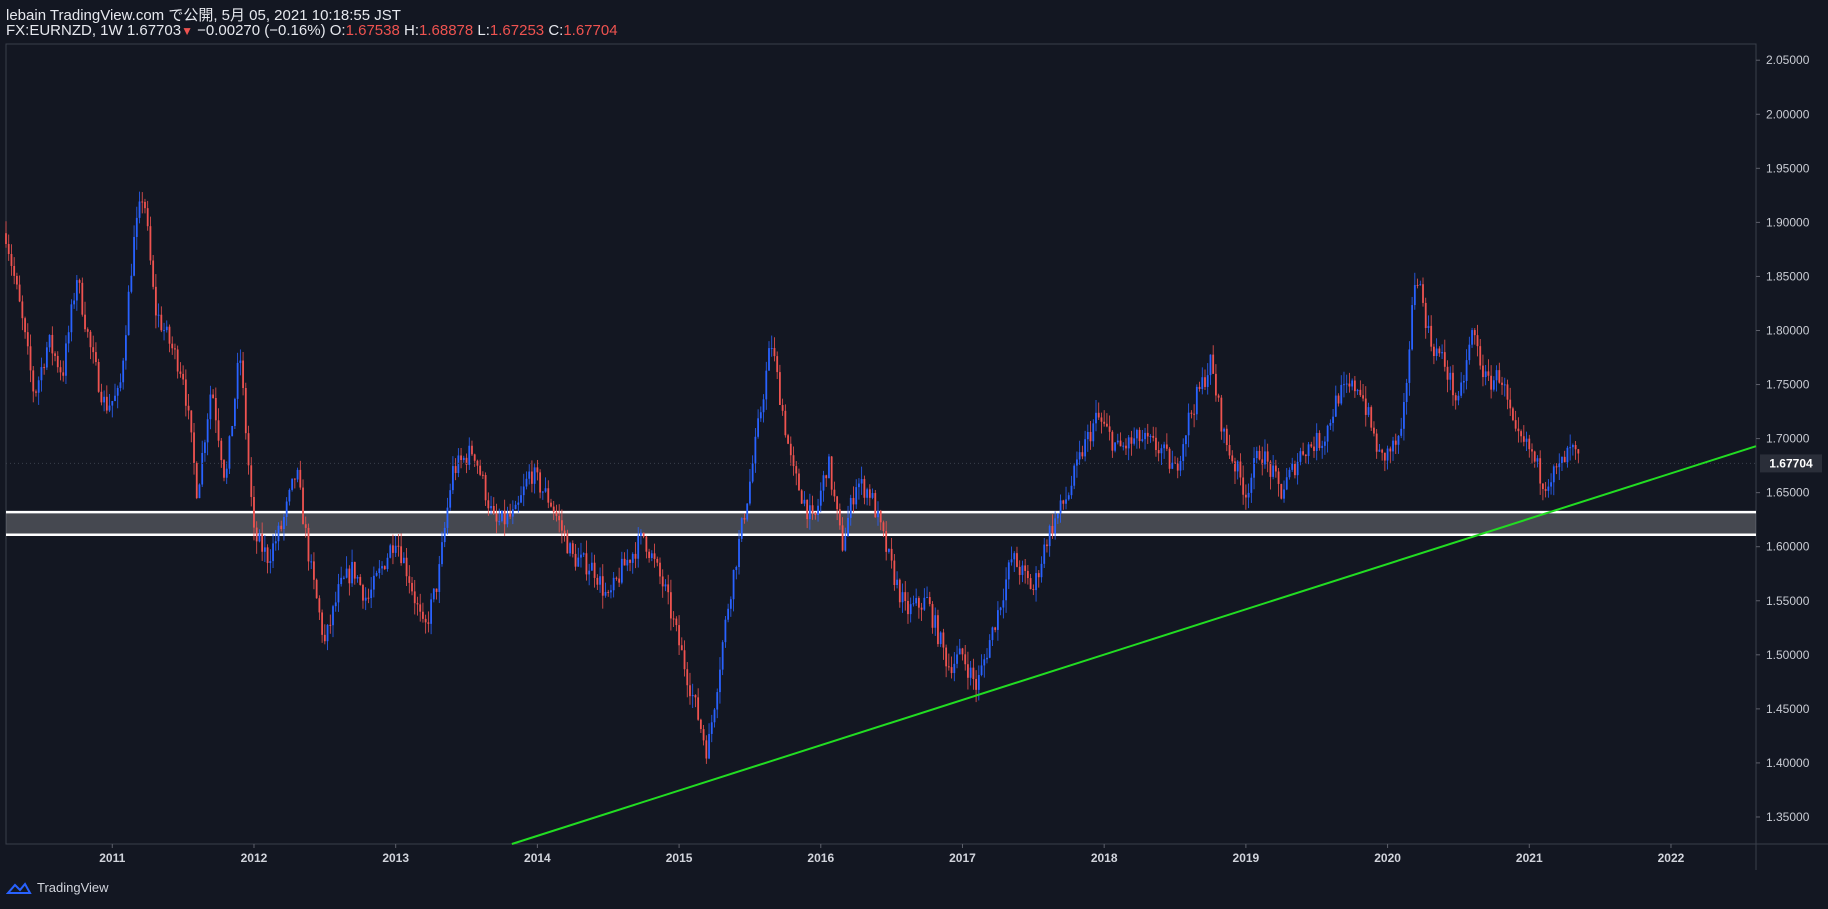 This screenshot has width=1828, height=909. What do you see at coordinates (1788, 385) in the screenshot?
I see `price-tick-label: 1.75000` at bounding box center [1788, 385].